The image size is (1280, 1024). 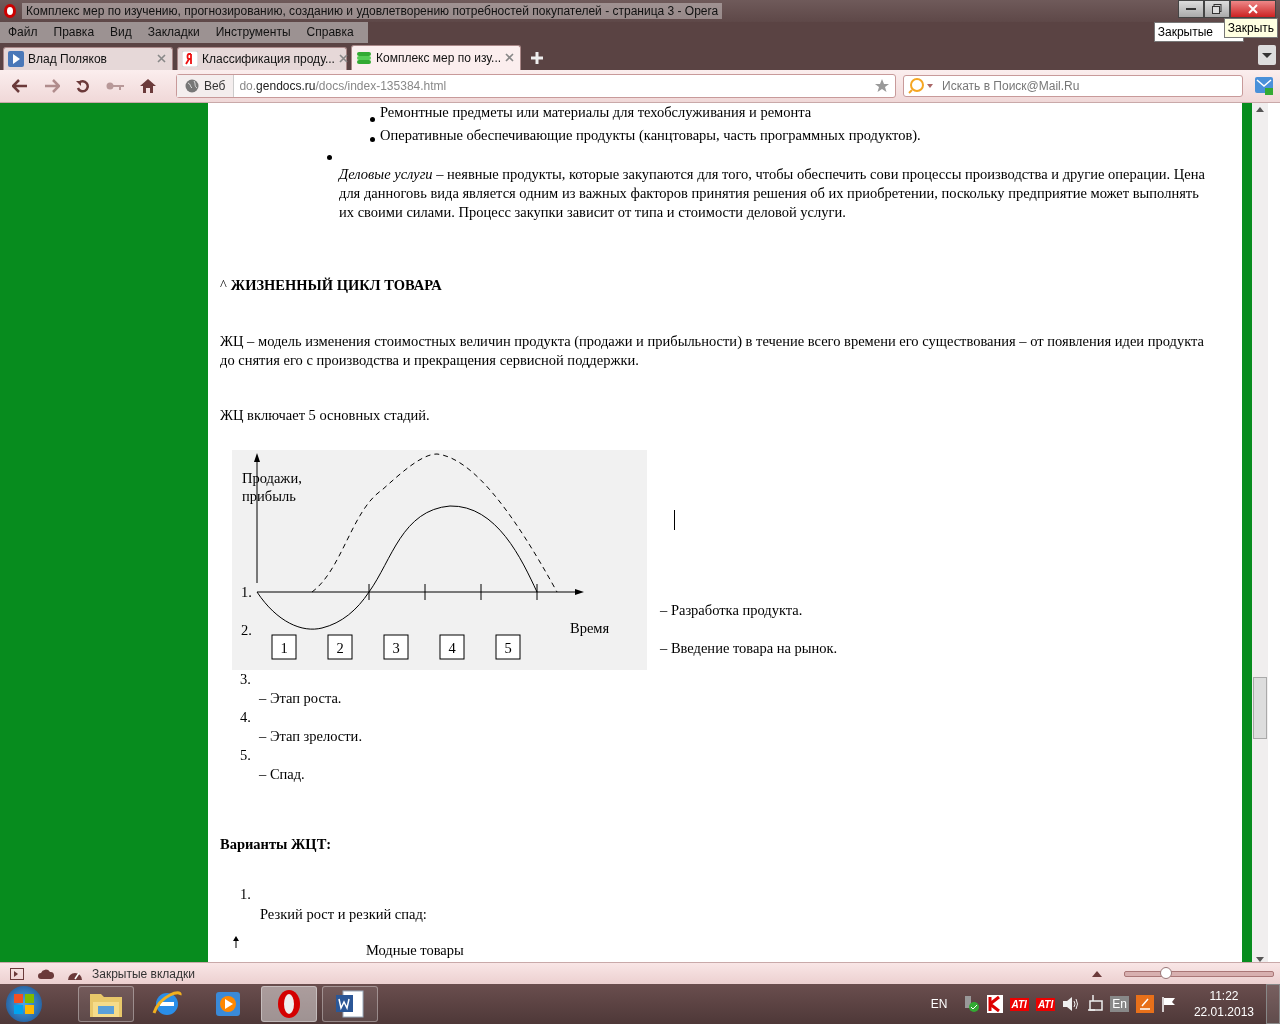 I want to click on scrollbar-thumb, so click(x=1260, y=707).